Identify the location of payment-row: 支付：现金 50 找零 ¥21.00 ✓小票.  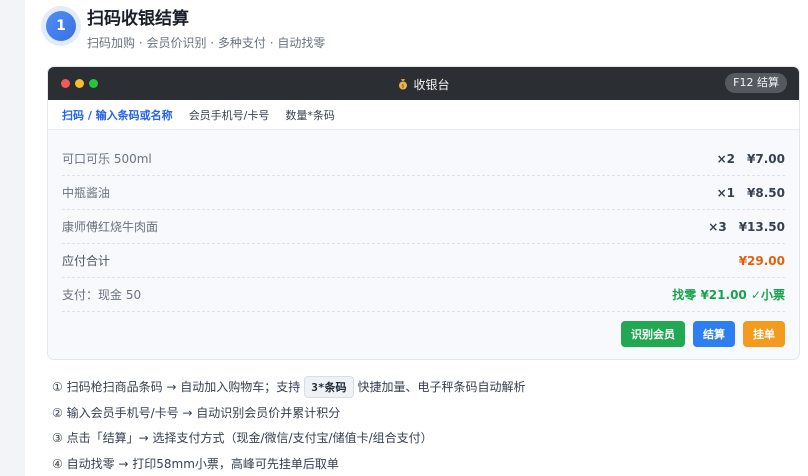
(423, 295).